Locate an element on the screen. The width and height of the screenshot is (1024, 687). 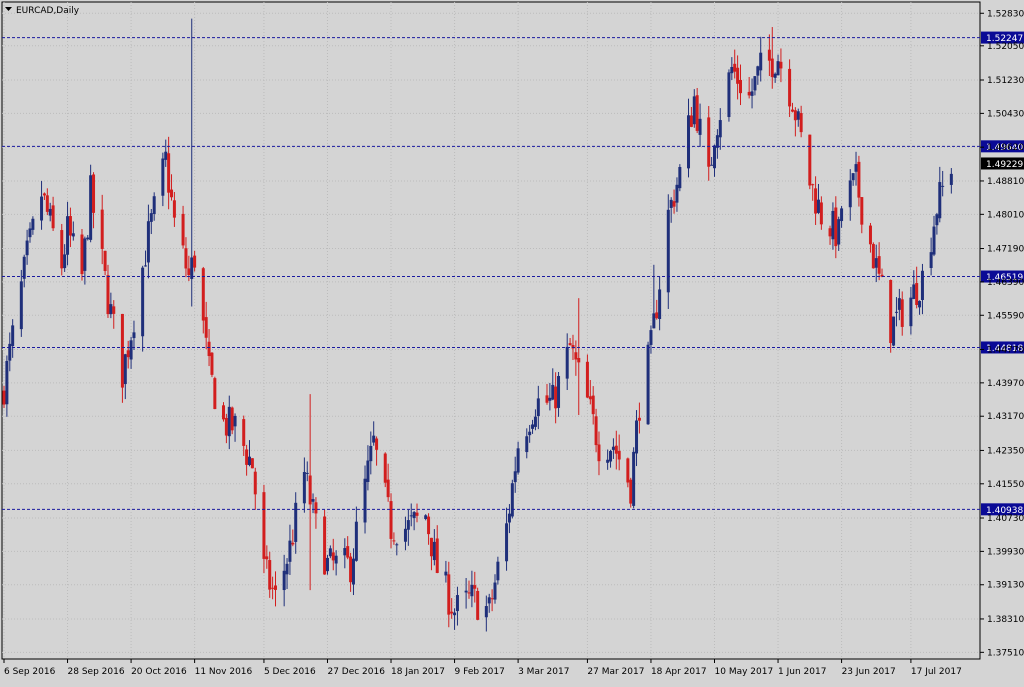
time-tick-label: 9 Feb 2017 is located at coordinates (480, 672).